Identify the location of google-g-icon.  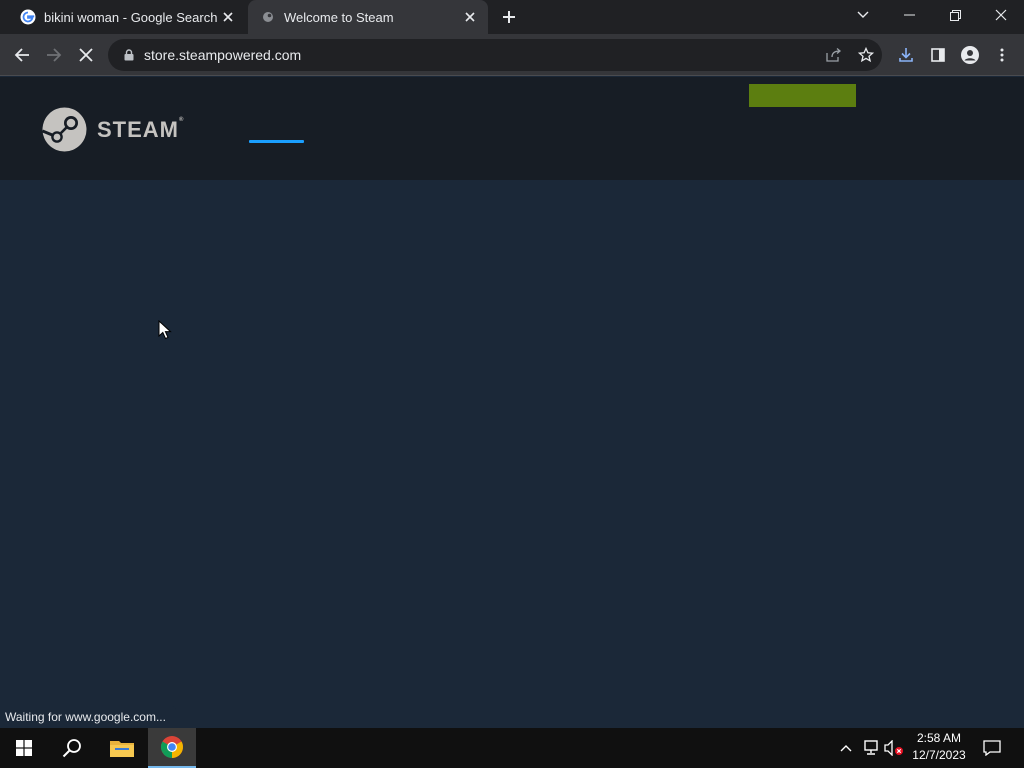
(28, 17).